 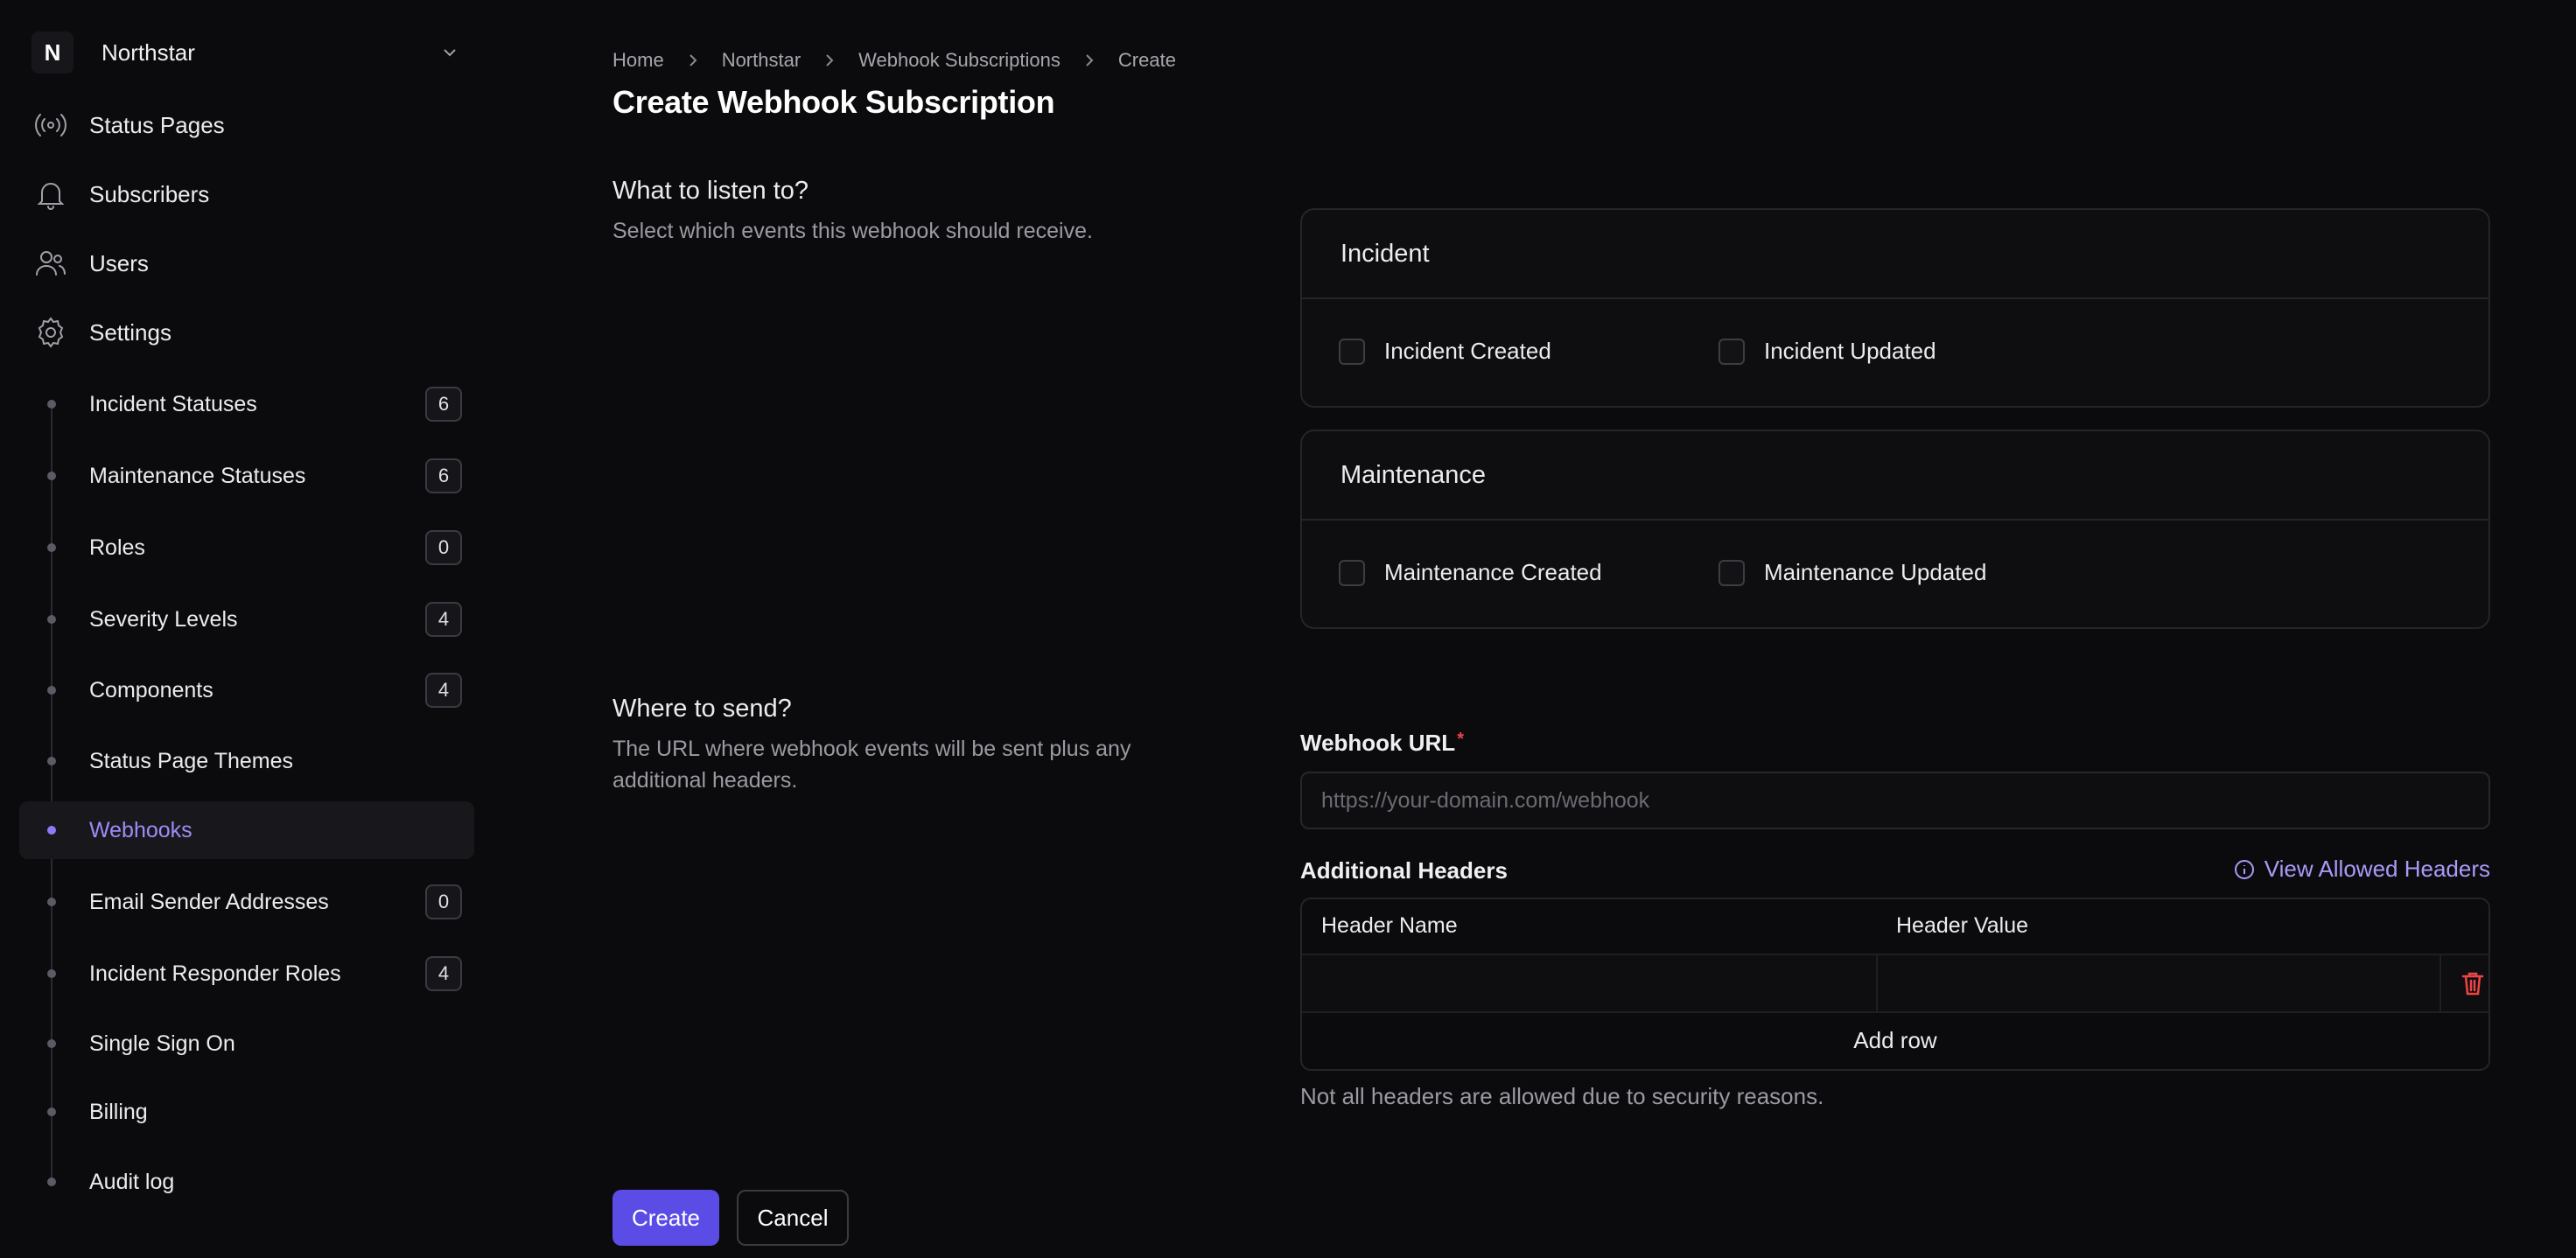 I want to click on sidebar-item-label: Audit log, so click(x=132, y=1182).